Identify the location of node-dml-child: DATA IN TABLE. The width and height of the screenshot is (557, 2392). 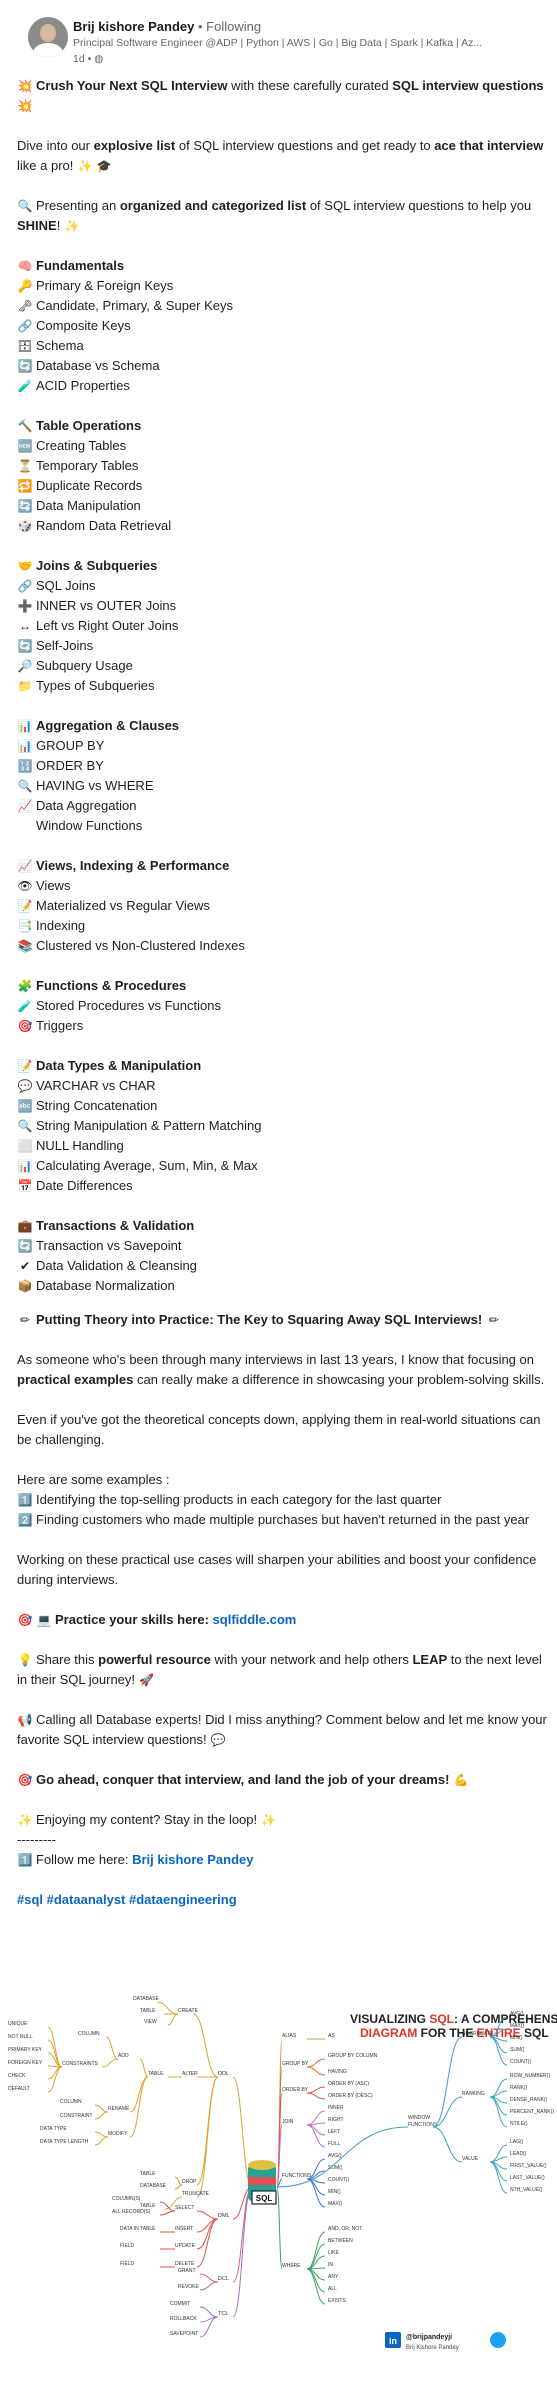
(138, 2229).